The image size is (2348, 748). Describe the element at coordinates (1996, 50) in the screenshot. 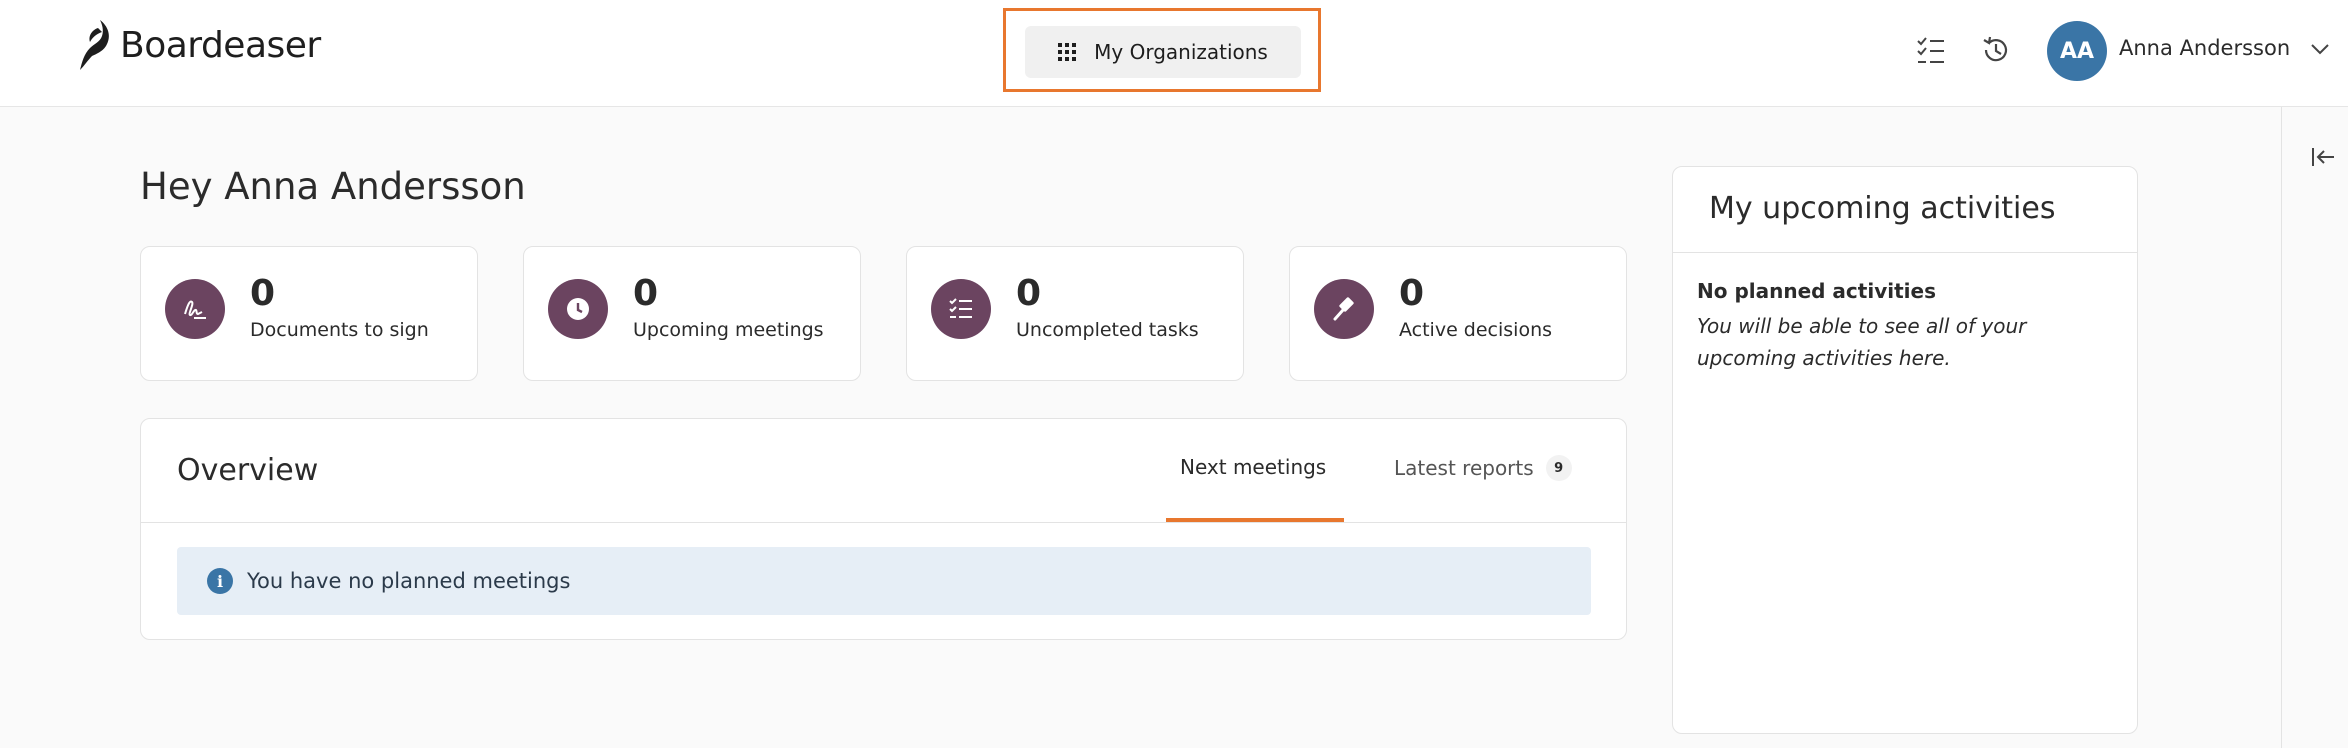

I see `history-icon` at that location.